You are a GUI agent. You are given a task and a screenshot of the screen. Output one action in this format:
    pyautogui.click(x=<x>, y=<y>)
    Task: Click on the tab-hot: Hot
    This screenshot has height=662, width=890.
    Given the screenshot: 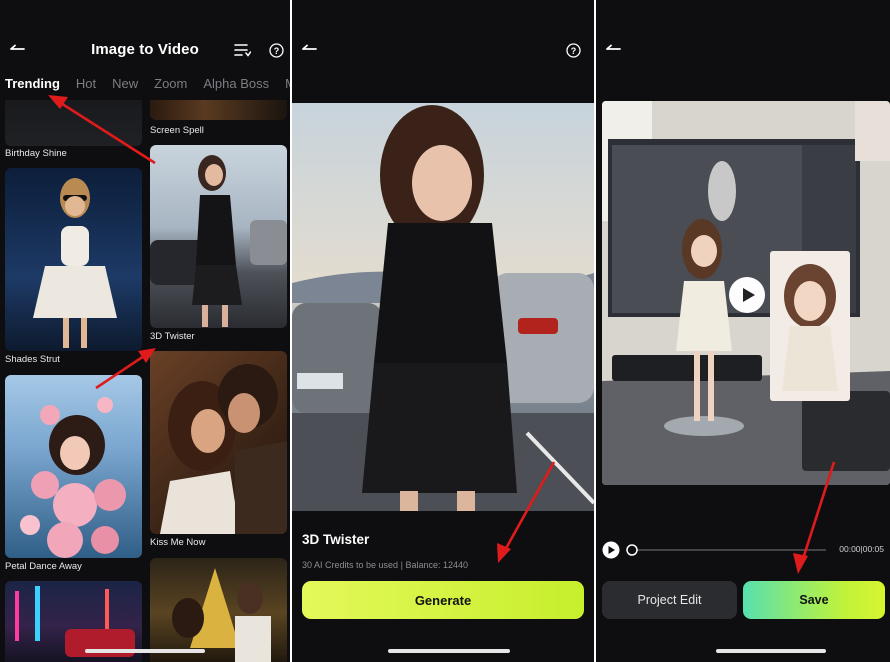 What is the action you would take?
    pyautogui.click(x=86, y=83)
    